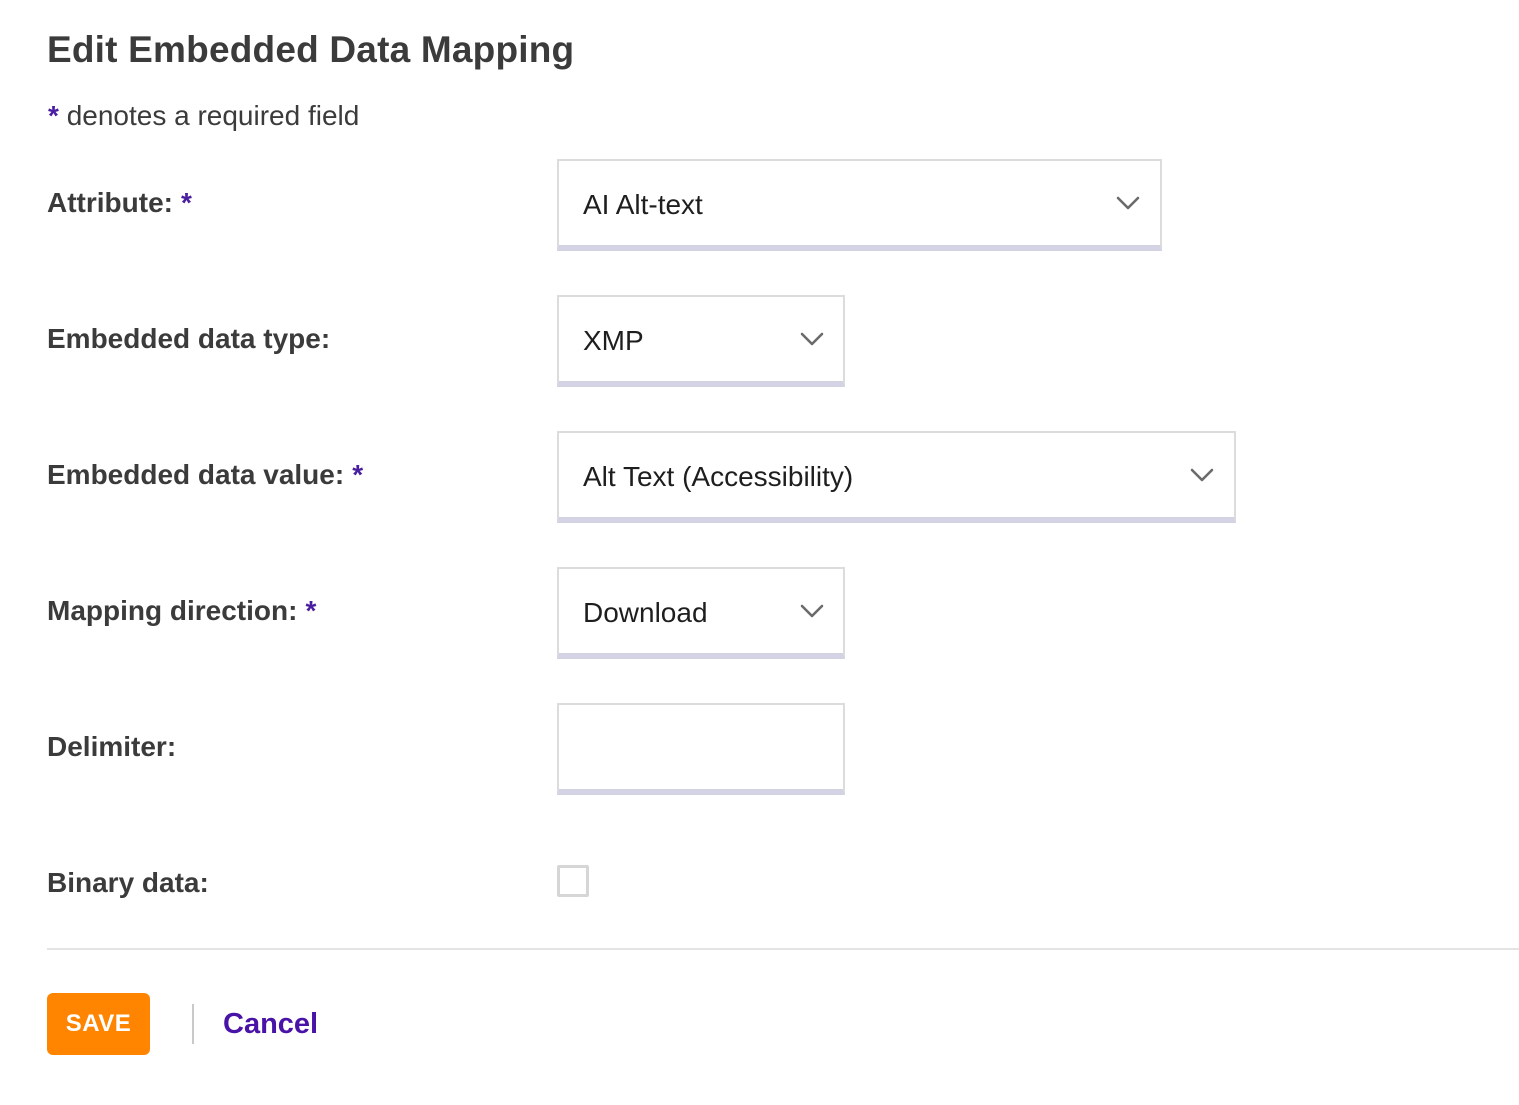 This screenshot has height=1105, width=1519. Describe the element at coordinates (783, 949) in the screenshot. I see `form-divider` at that location.